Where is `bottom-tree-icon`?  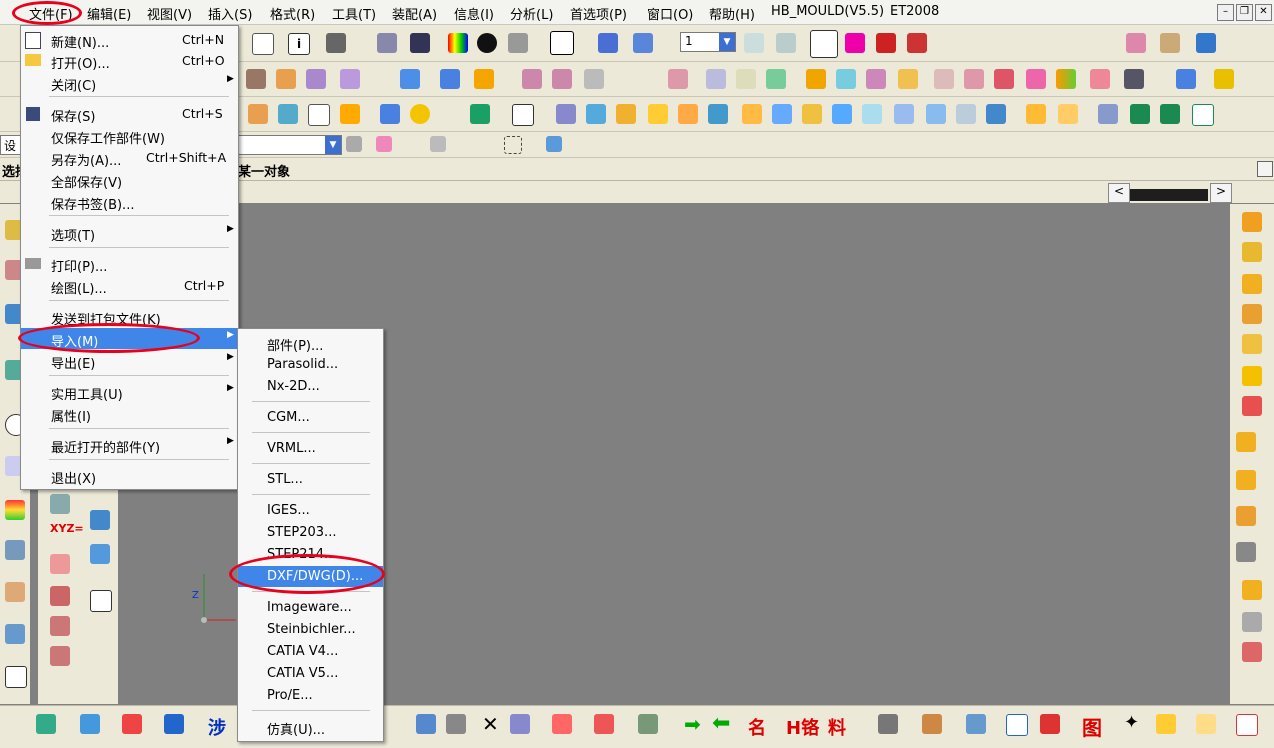
bottom-tree-icon is located at coordinates (976, 724).